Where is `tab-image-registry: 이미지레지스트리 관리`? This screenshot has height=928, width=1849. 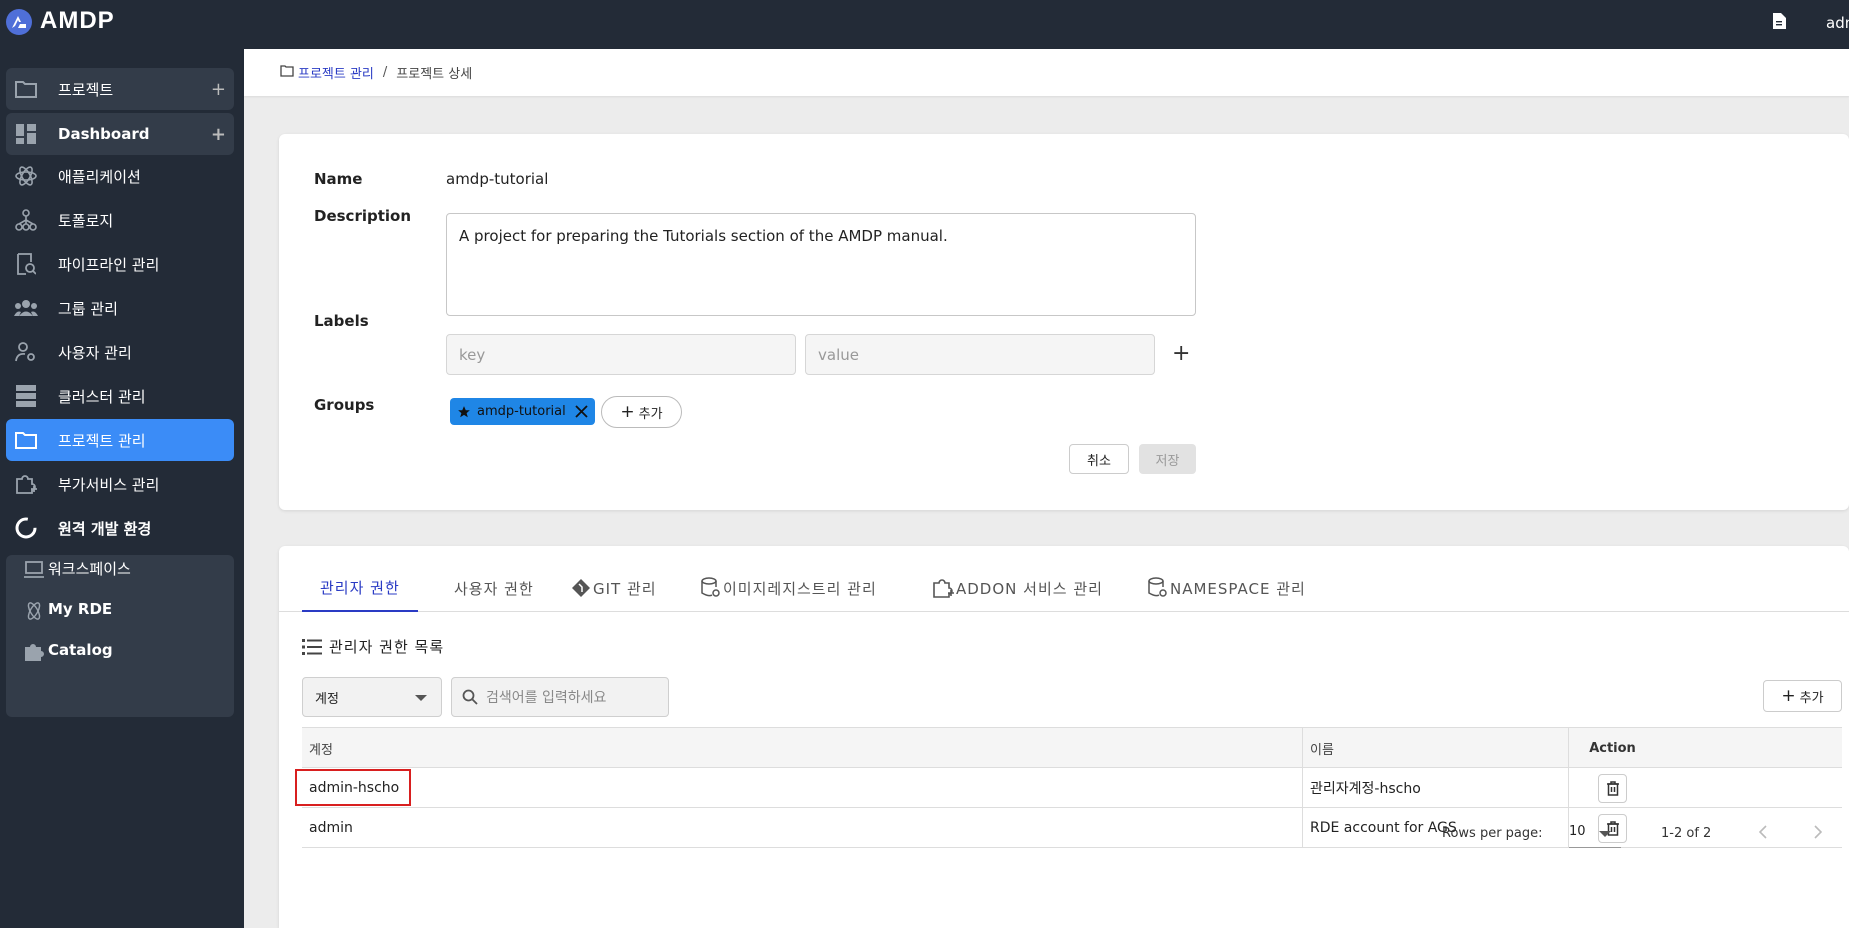 tab-image-registry: 이미지레지스트리 관리 is located at coordinates (789, 588).